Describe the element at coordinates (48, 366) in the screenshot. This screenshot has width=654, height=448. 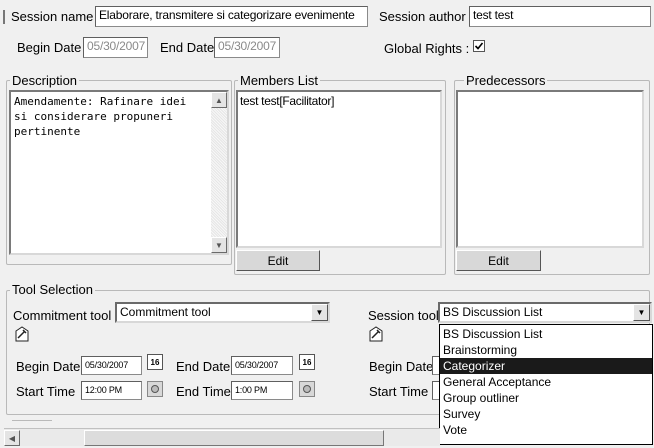
I see `tool-begin-date-label: Begin Date` at that location.